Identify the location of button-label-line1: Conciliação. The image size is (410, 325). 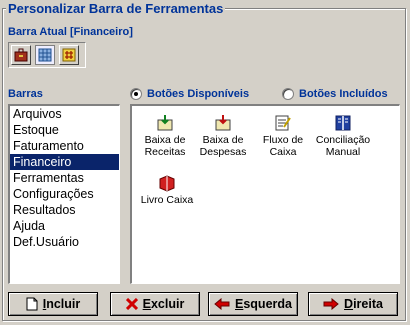
(343, 140).